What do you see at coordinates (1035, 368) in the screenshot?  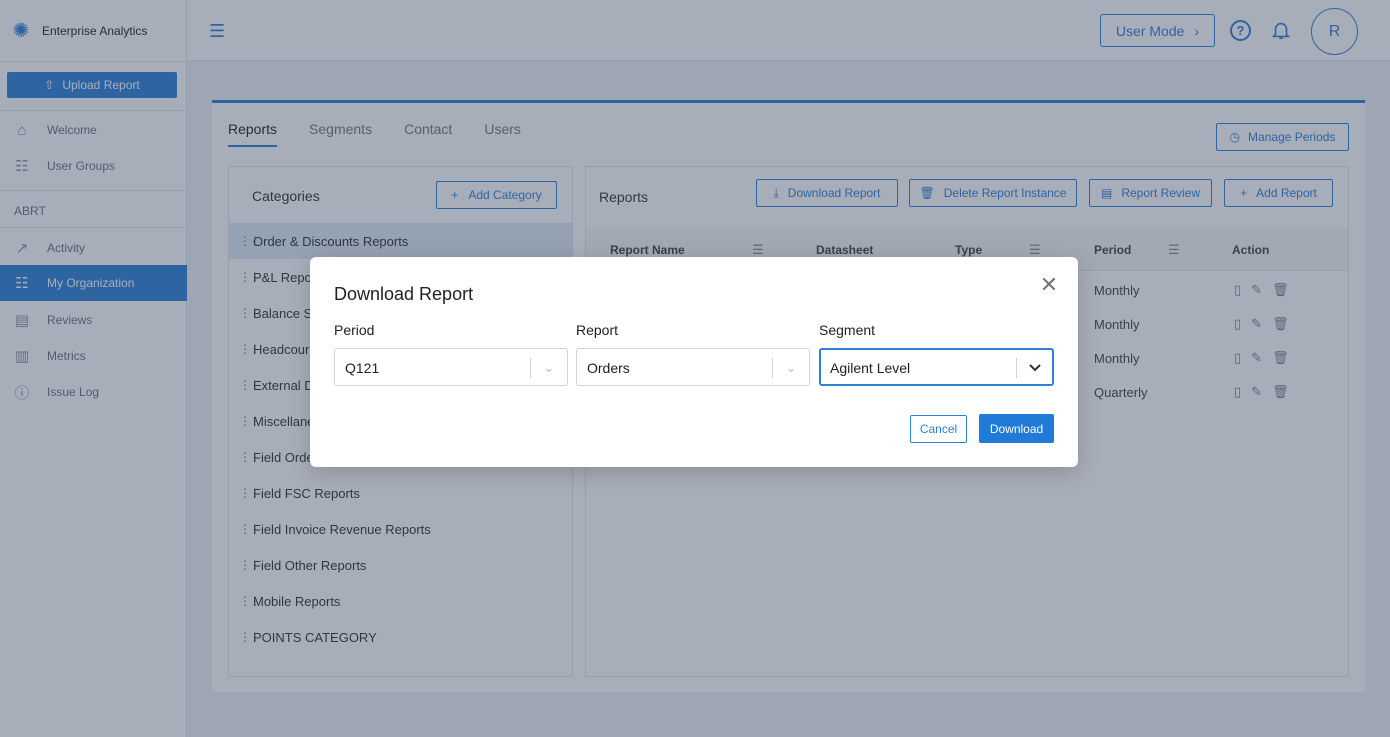 I see `chevron-down-icon` at bounding box center [1035, 368].